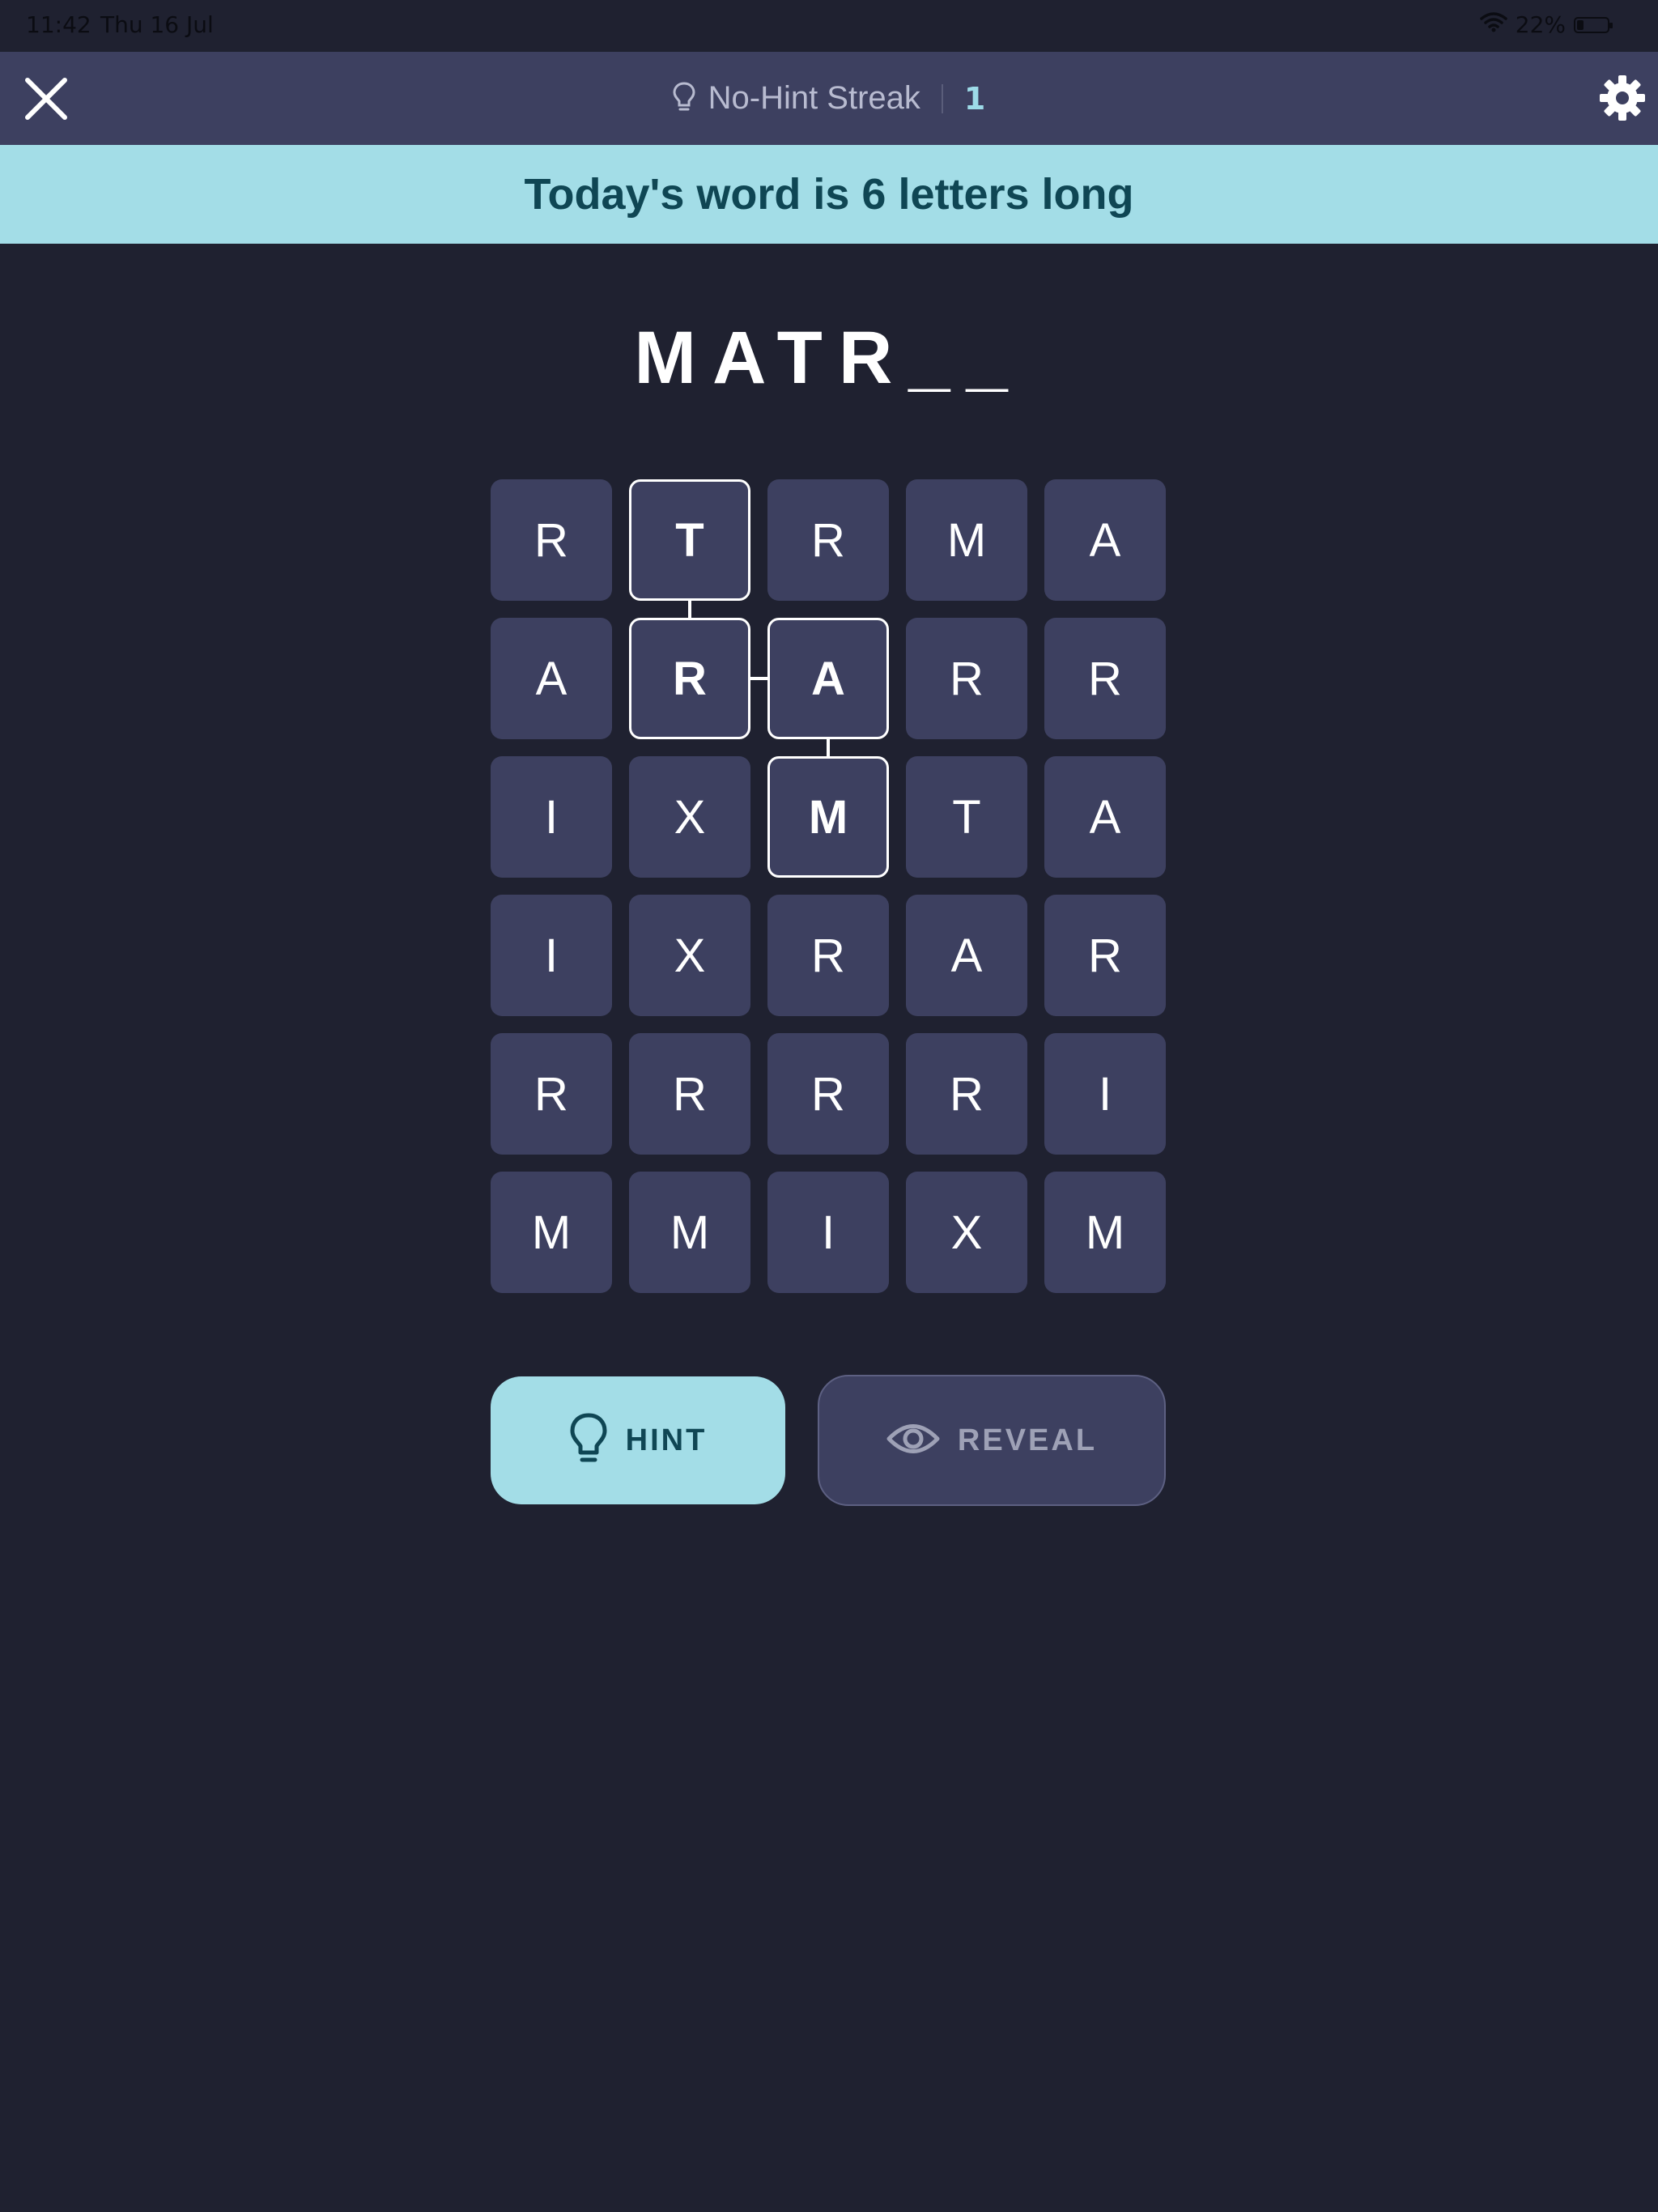 The height and width of the screenshot is (2212, 1658). I want to click on no-hint-streak: No-Hint Streak 1, so click(829, 99).